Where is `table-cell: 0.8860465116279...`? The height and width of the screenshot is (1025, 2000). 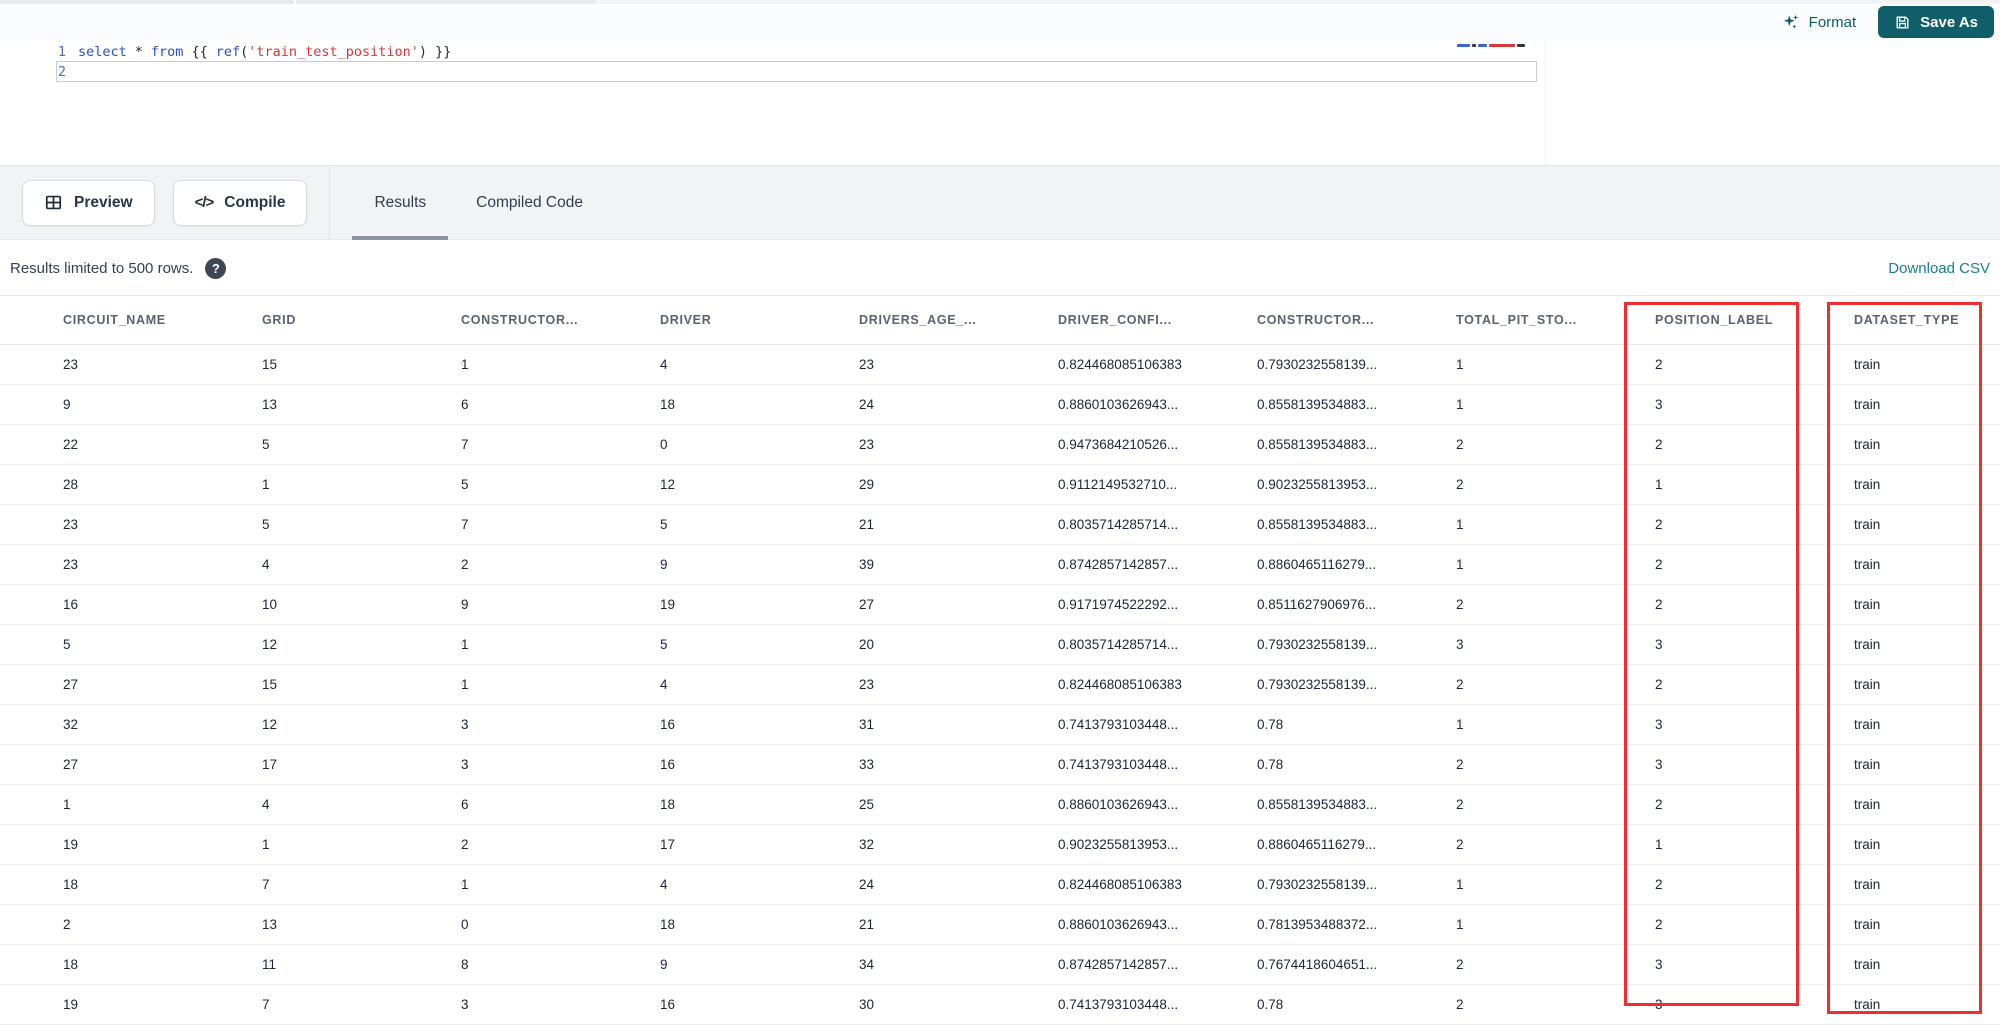 table-cell: 0.8860465116279... is located at coordinates (1317, 564).